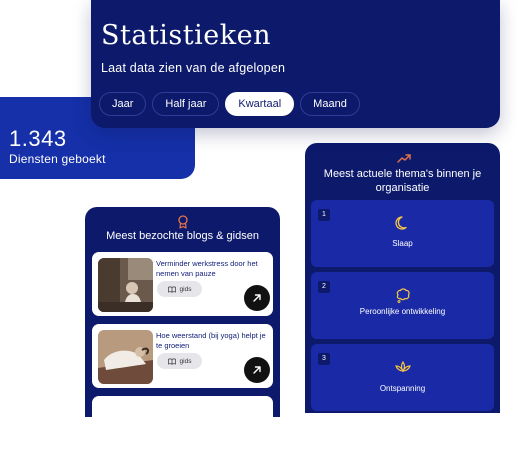 The height and width of the screenshot is (460, 517). What do you see at coordinates (324, 215) in the screenshot?
I see `theme-rank: 1` at bounding box center [324, 215].